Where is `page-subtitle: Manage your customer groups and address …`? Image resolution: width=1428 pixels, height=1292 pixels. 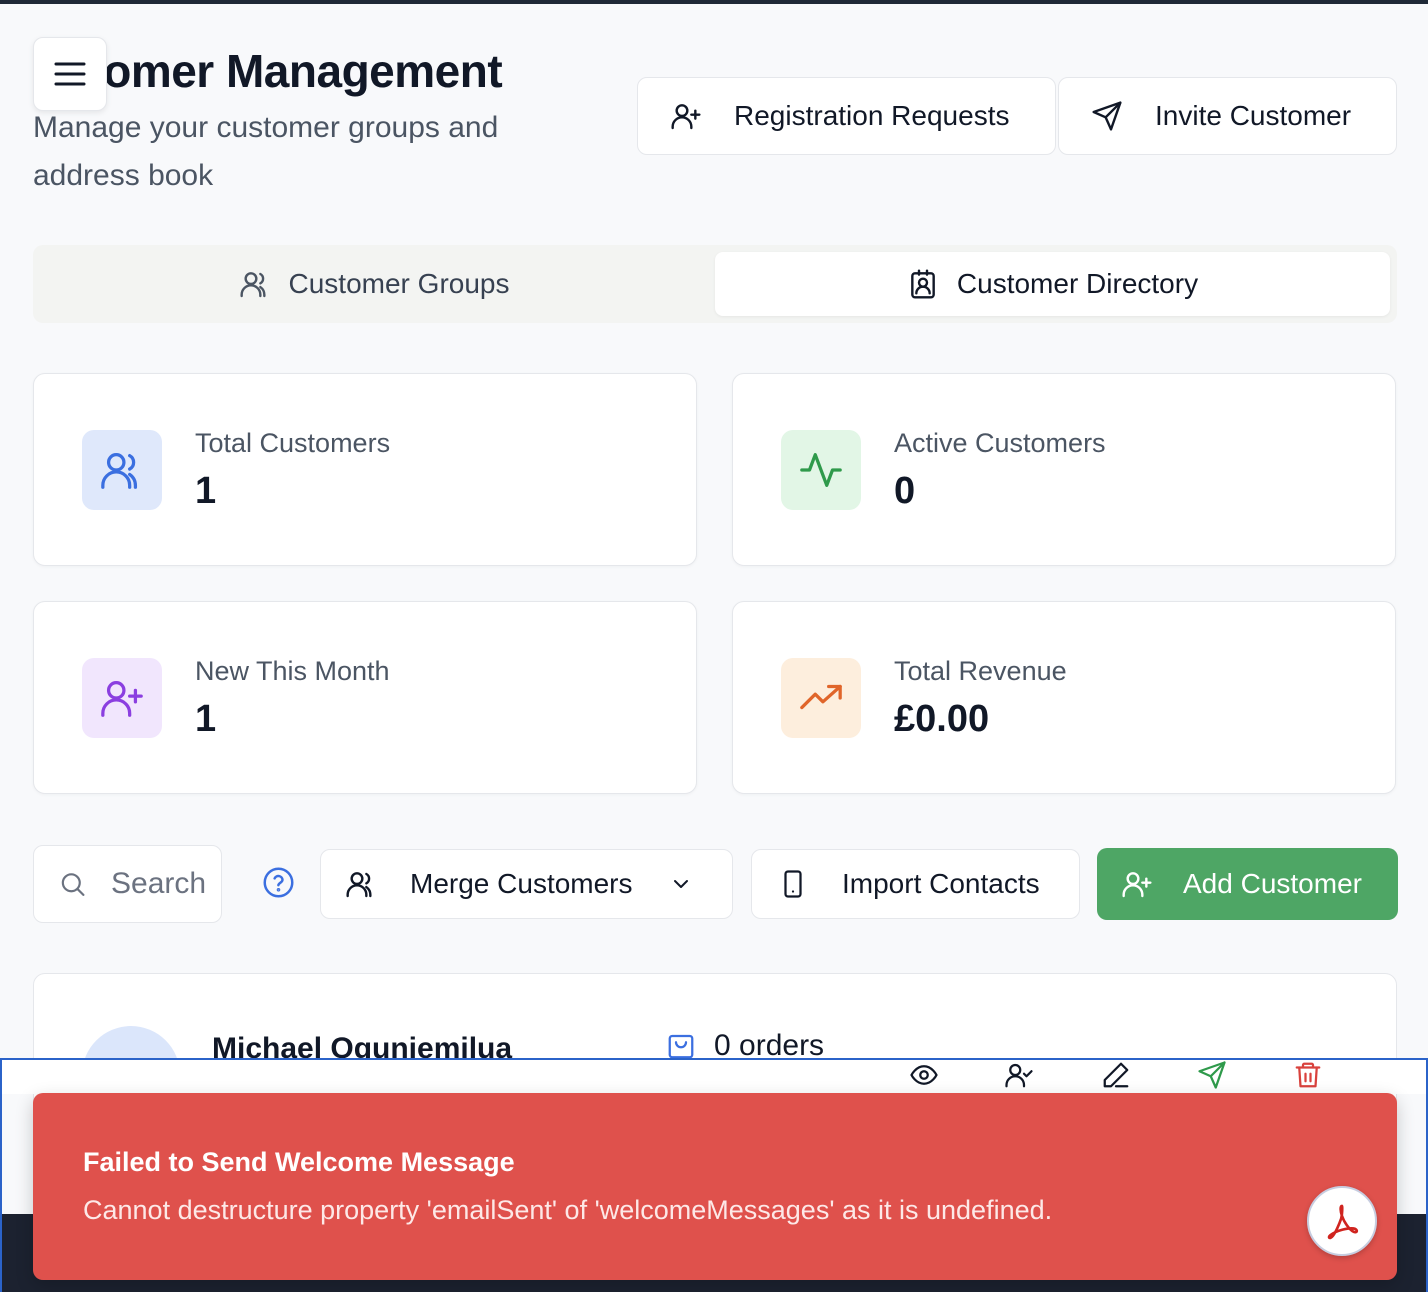 page-subtitle: Manage your customer groups and address … is located at coordinates (266, 151).